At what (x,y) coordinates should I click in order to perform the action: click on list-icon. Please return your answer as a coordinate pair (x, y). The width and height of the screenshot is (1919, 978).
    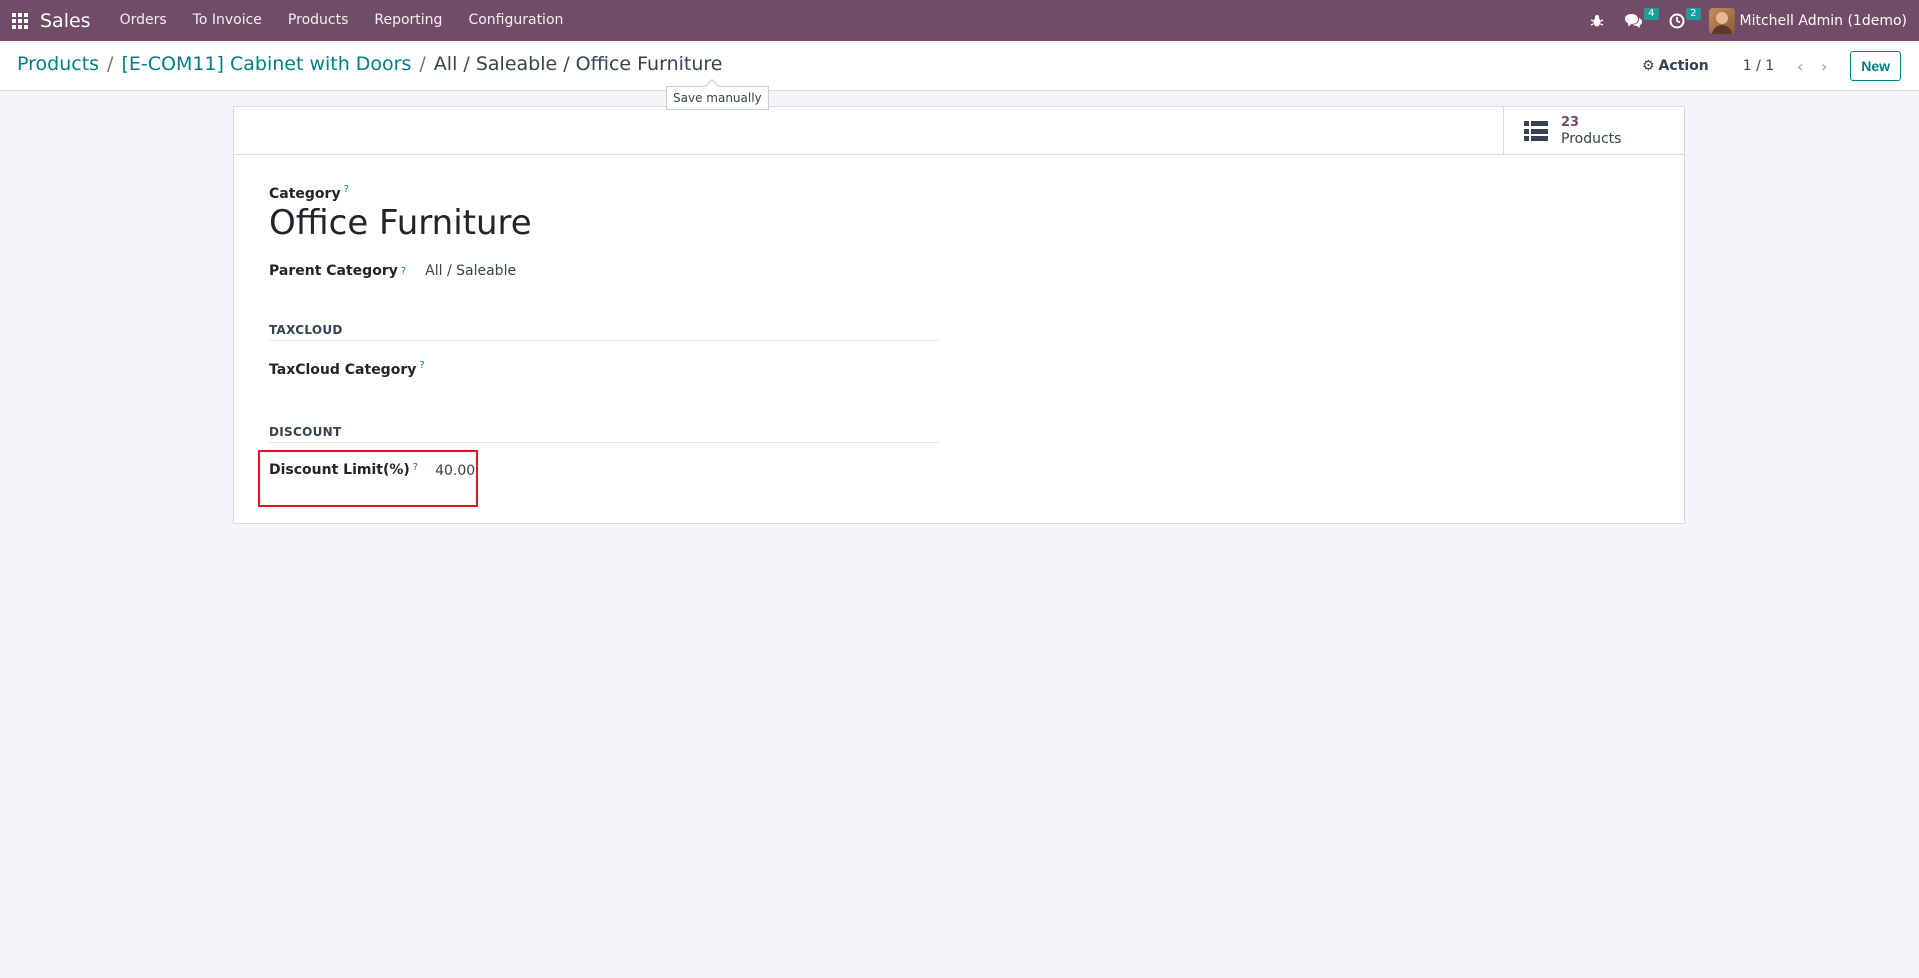
    Looking at the image, I should click on (1536, 131).